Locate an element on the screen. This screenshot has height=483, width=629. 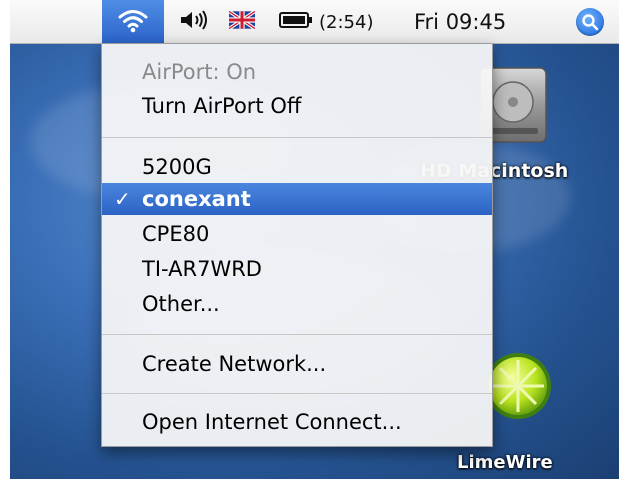
magnifier-icon is located at coordinates (590, 22).